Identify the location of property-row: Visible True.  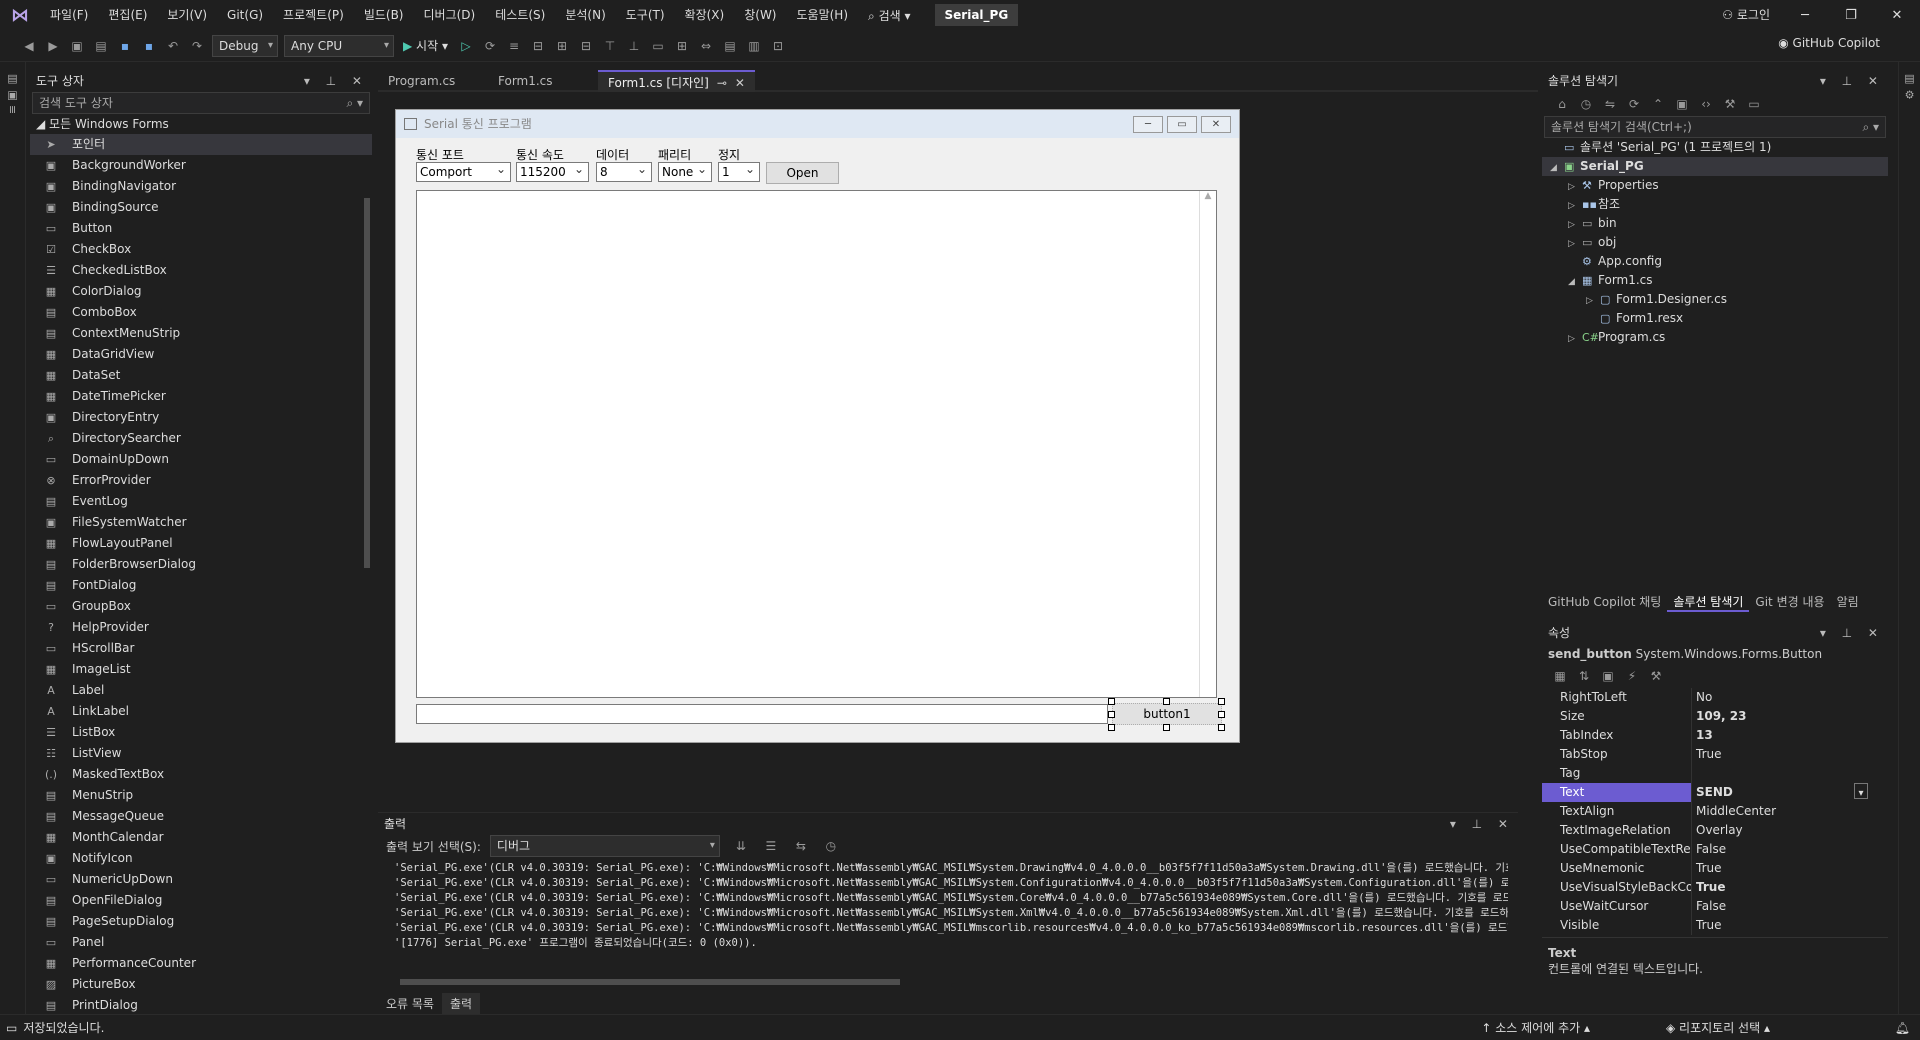
(1707, 925).